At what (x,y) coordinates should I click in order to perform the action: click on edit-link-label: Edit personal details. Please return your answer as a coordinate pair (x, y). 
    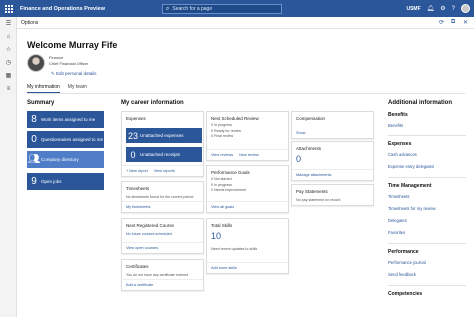
    Looking at the image, I should click on (76, 73).